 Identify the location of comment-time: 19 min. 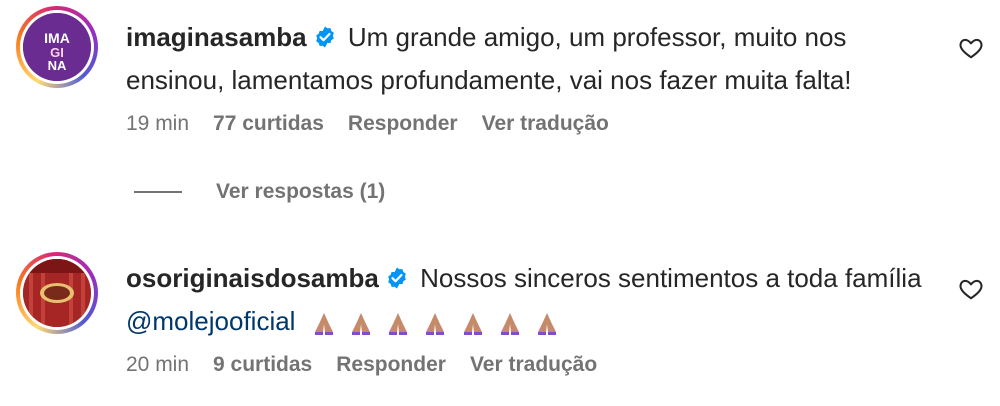
(157, 124).